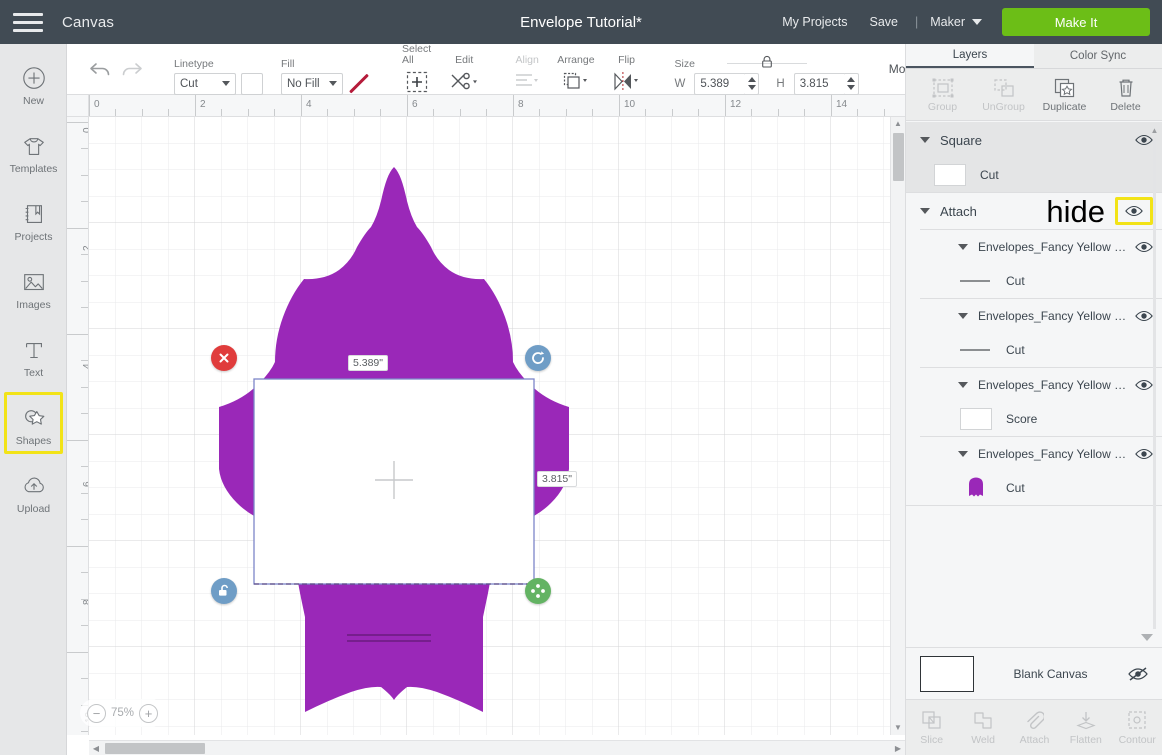 The image size is (1162, 755). Describe the element at coordinates (575, 74) in the screenshot. I see `arrange-button: Arrange` at that location.